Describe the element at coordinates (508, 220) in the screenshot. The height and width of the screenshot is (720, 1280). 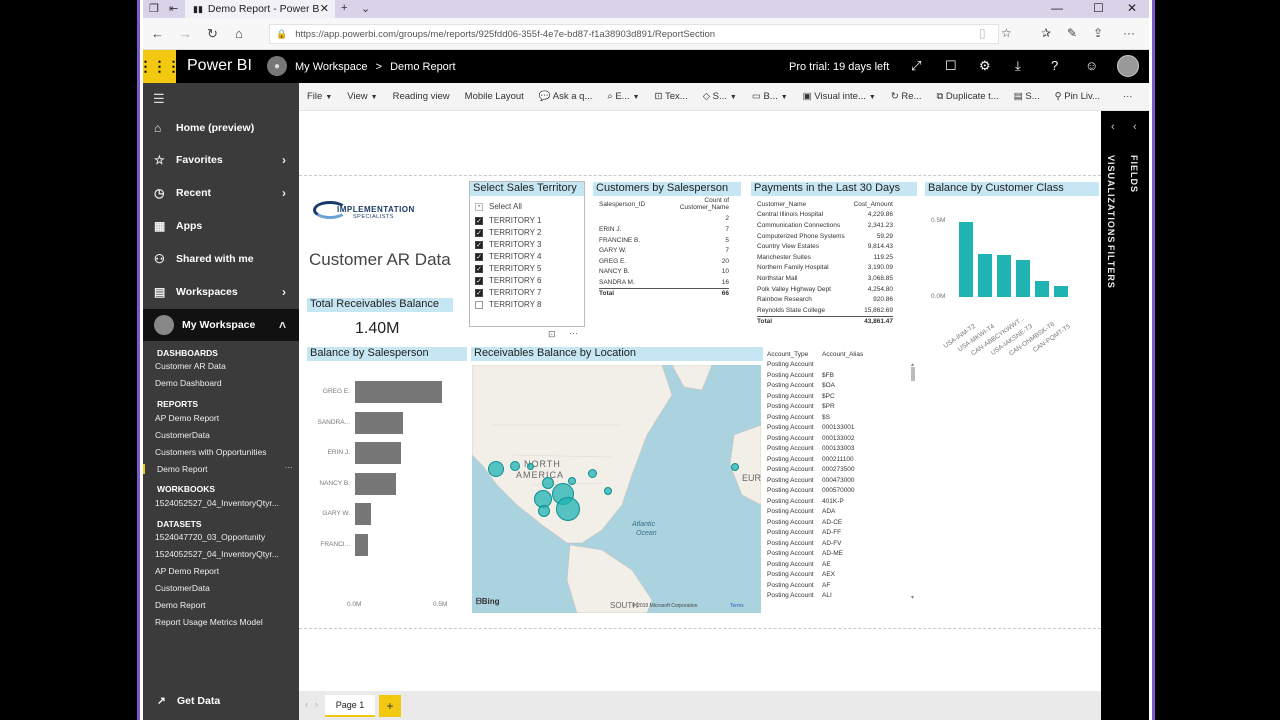
I see `slicer-item: ✓ TERRITORY 1` at that location.